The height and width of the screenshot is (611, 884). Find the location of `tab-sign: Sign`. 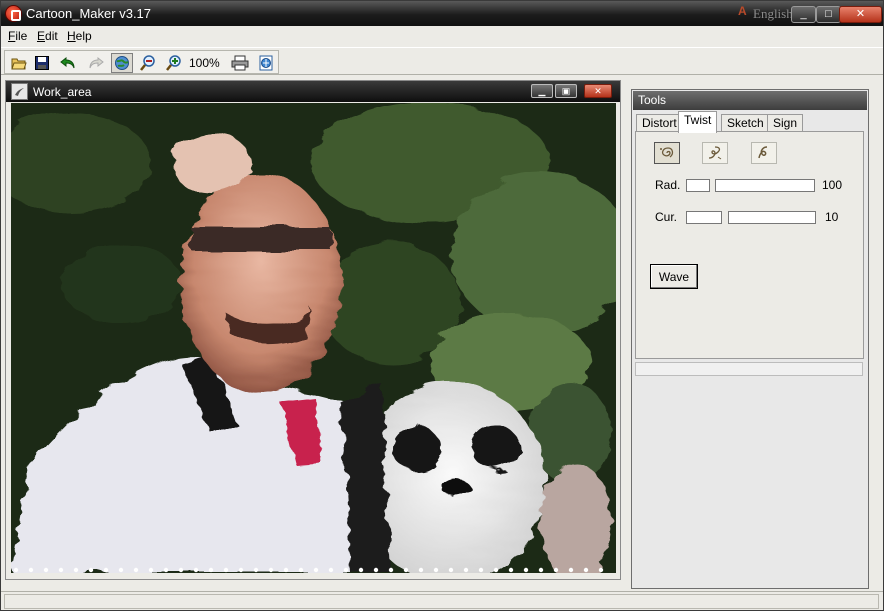

tab-sign: Sign is located at coordinates (785, 123).